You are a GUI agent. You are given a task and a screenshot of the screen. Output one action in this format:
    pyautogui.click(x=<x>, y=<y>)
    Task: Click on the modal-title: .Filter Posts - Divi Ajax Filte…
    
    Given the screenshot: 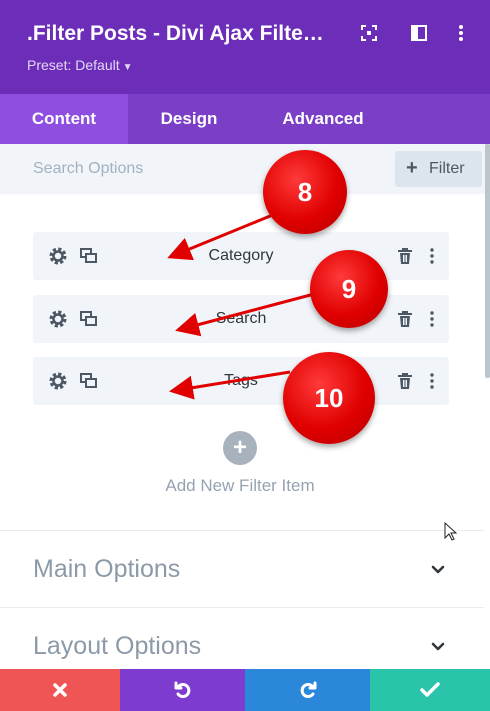 What is the action you would take?
    pyautogui.click(x=175, y=33)
    